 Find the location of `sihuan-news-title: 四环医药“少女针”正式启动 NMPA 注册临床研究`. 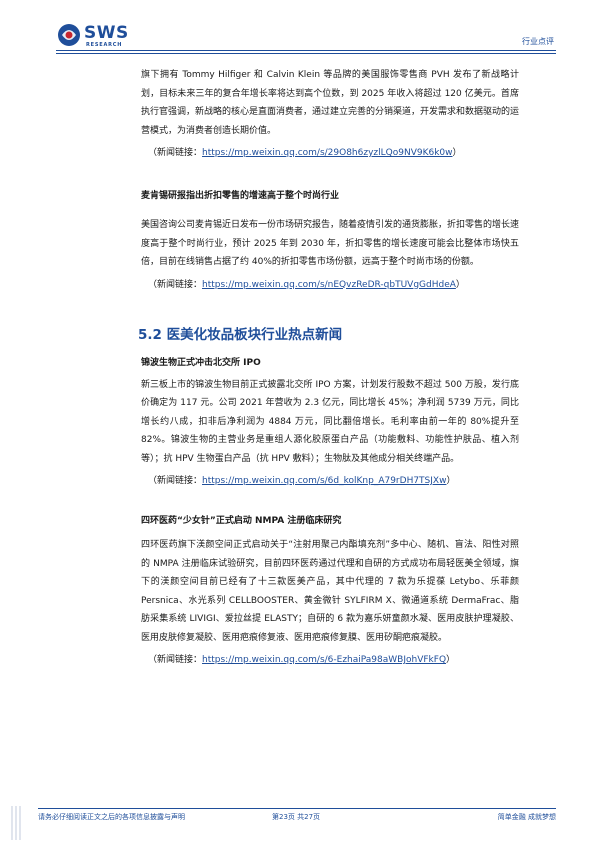

sihuan-news-title: 四环医药“少女针”正式启动 NMPA 注册临床研究 is located at coordinates (241, 521).